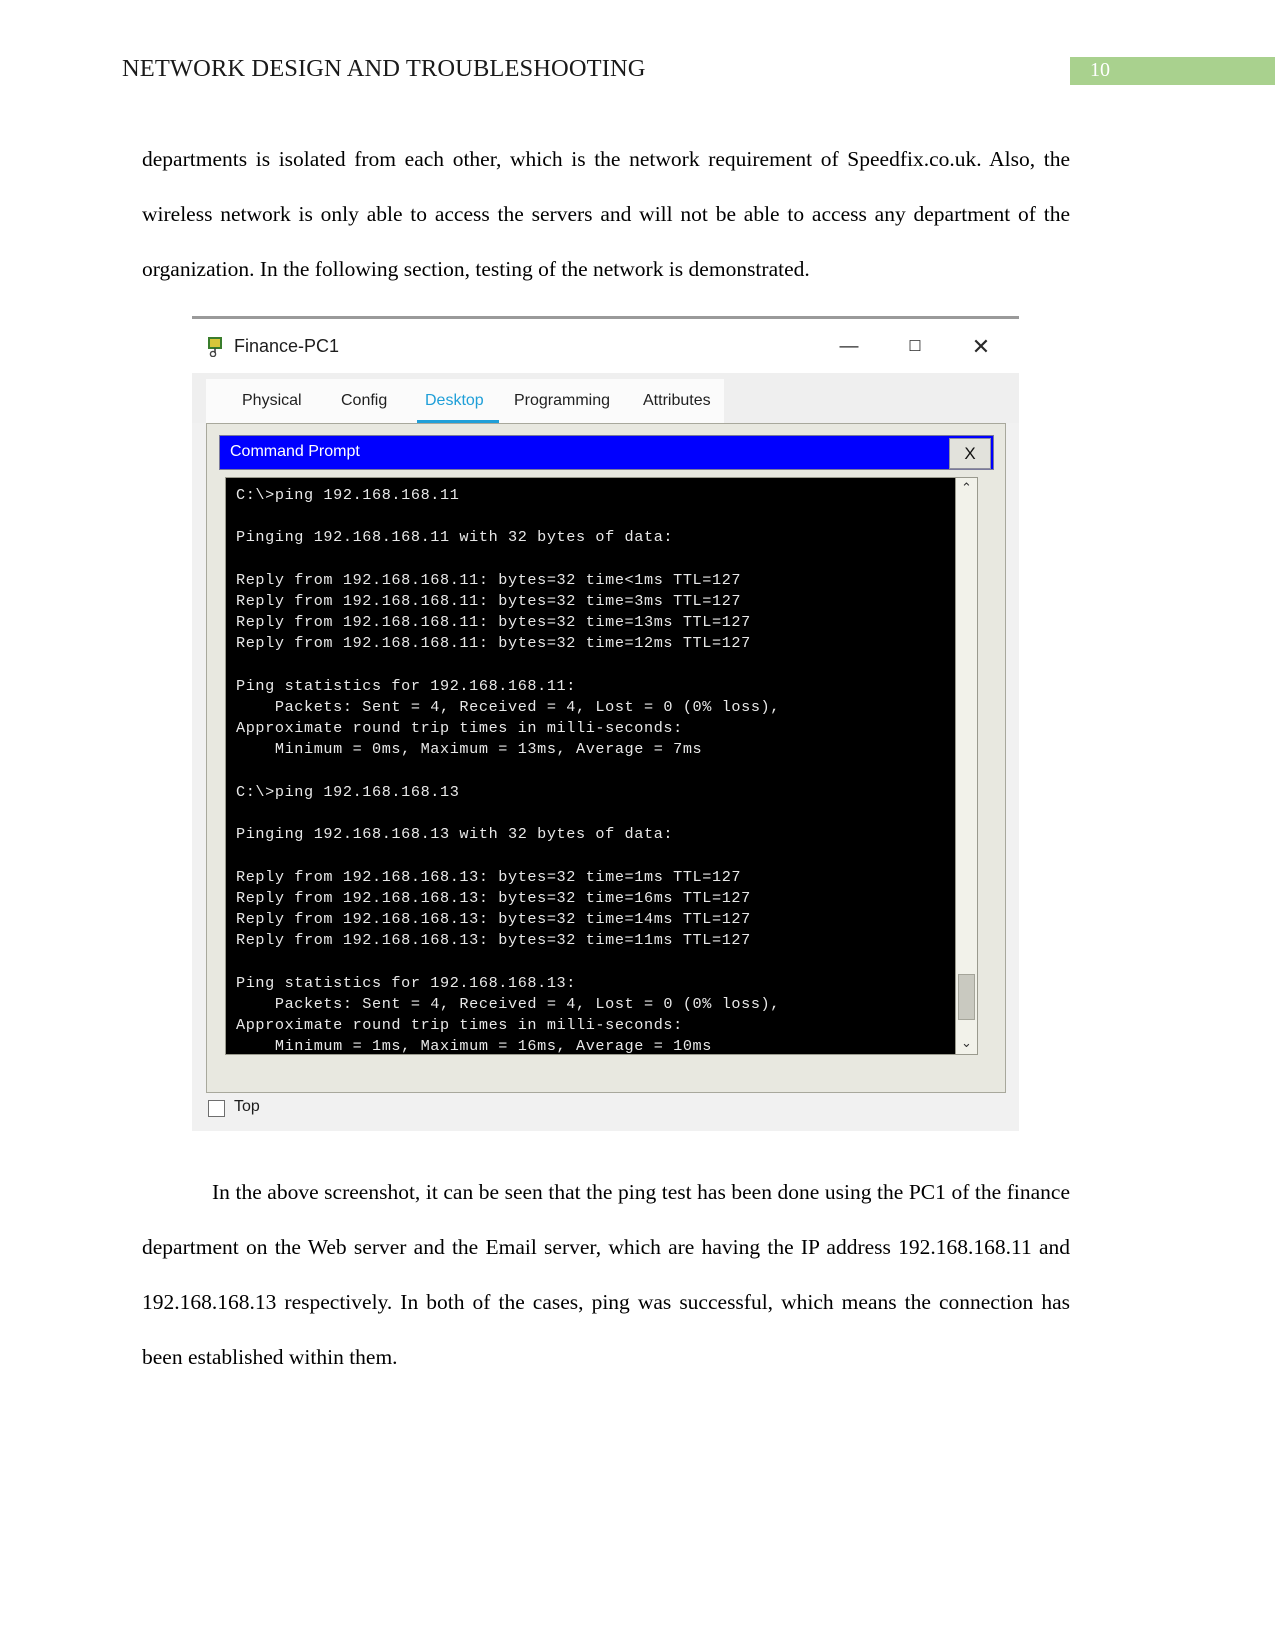 This screenshot has width=1275, height=1650. Describe the element at coordinates (454, 401) in the screenshot. I see `tab-desktop: Desktop` at that location.